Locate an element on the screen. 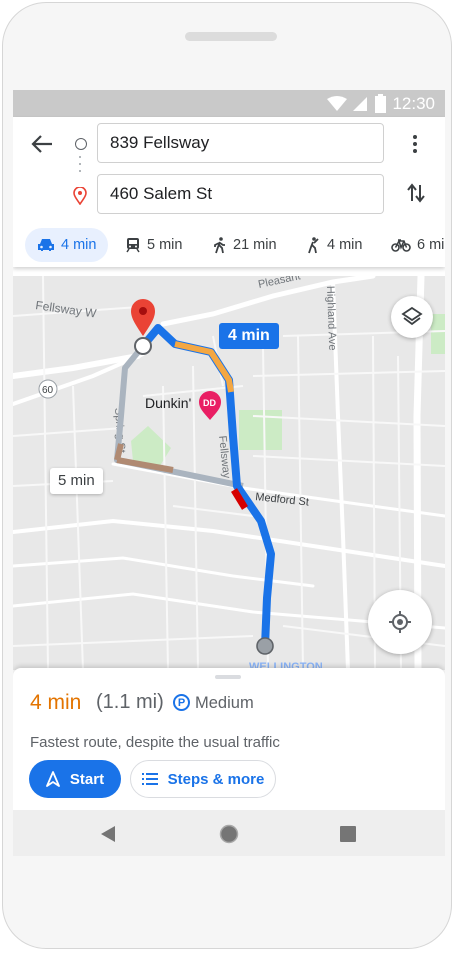  navigation-arrow-icon is located at coordinates (53, 779).